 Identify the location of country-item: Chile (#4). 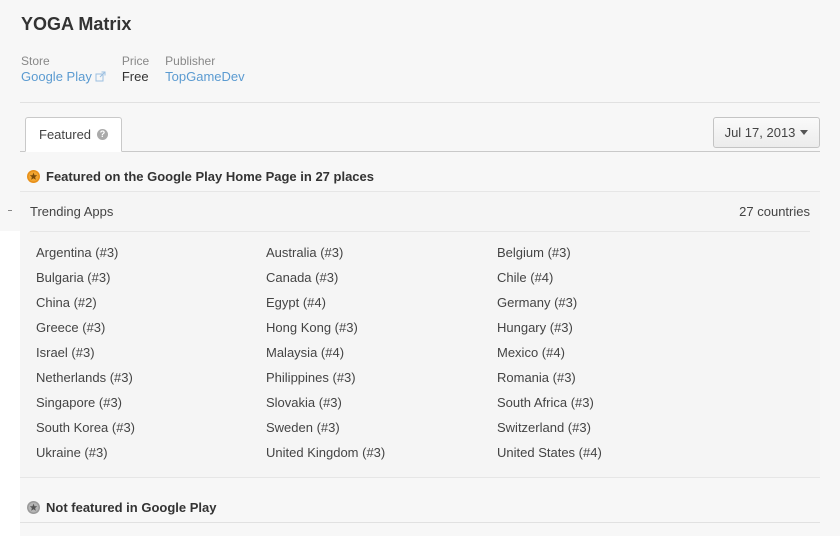
(525, 277).